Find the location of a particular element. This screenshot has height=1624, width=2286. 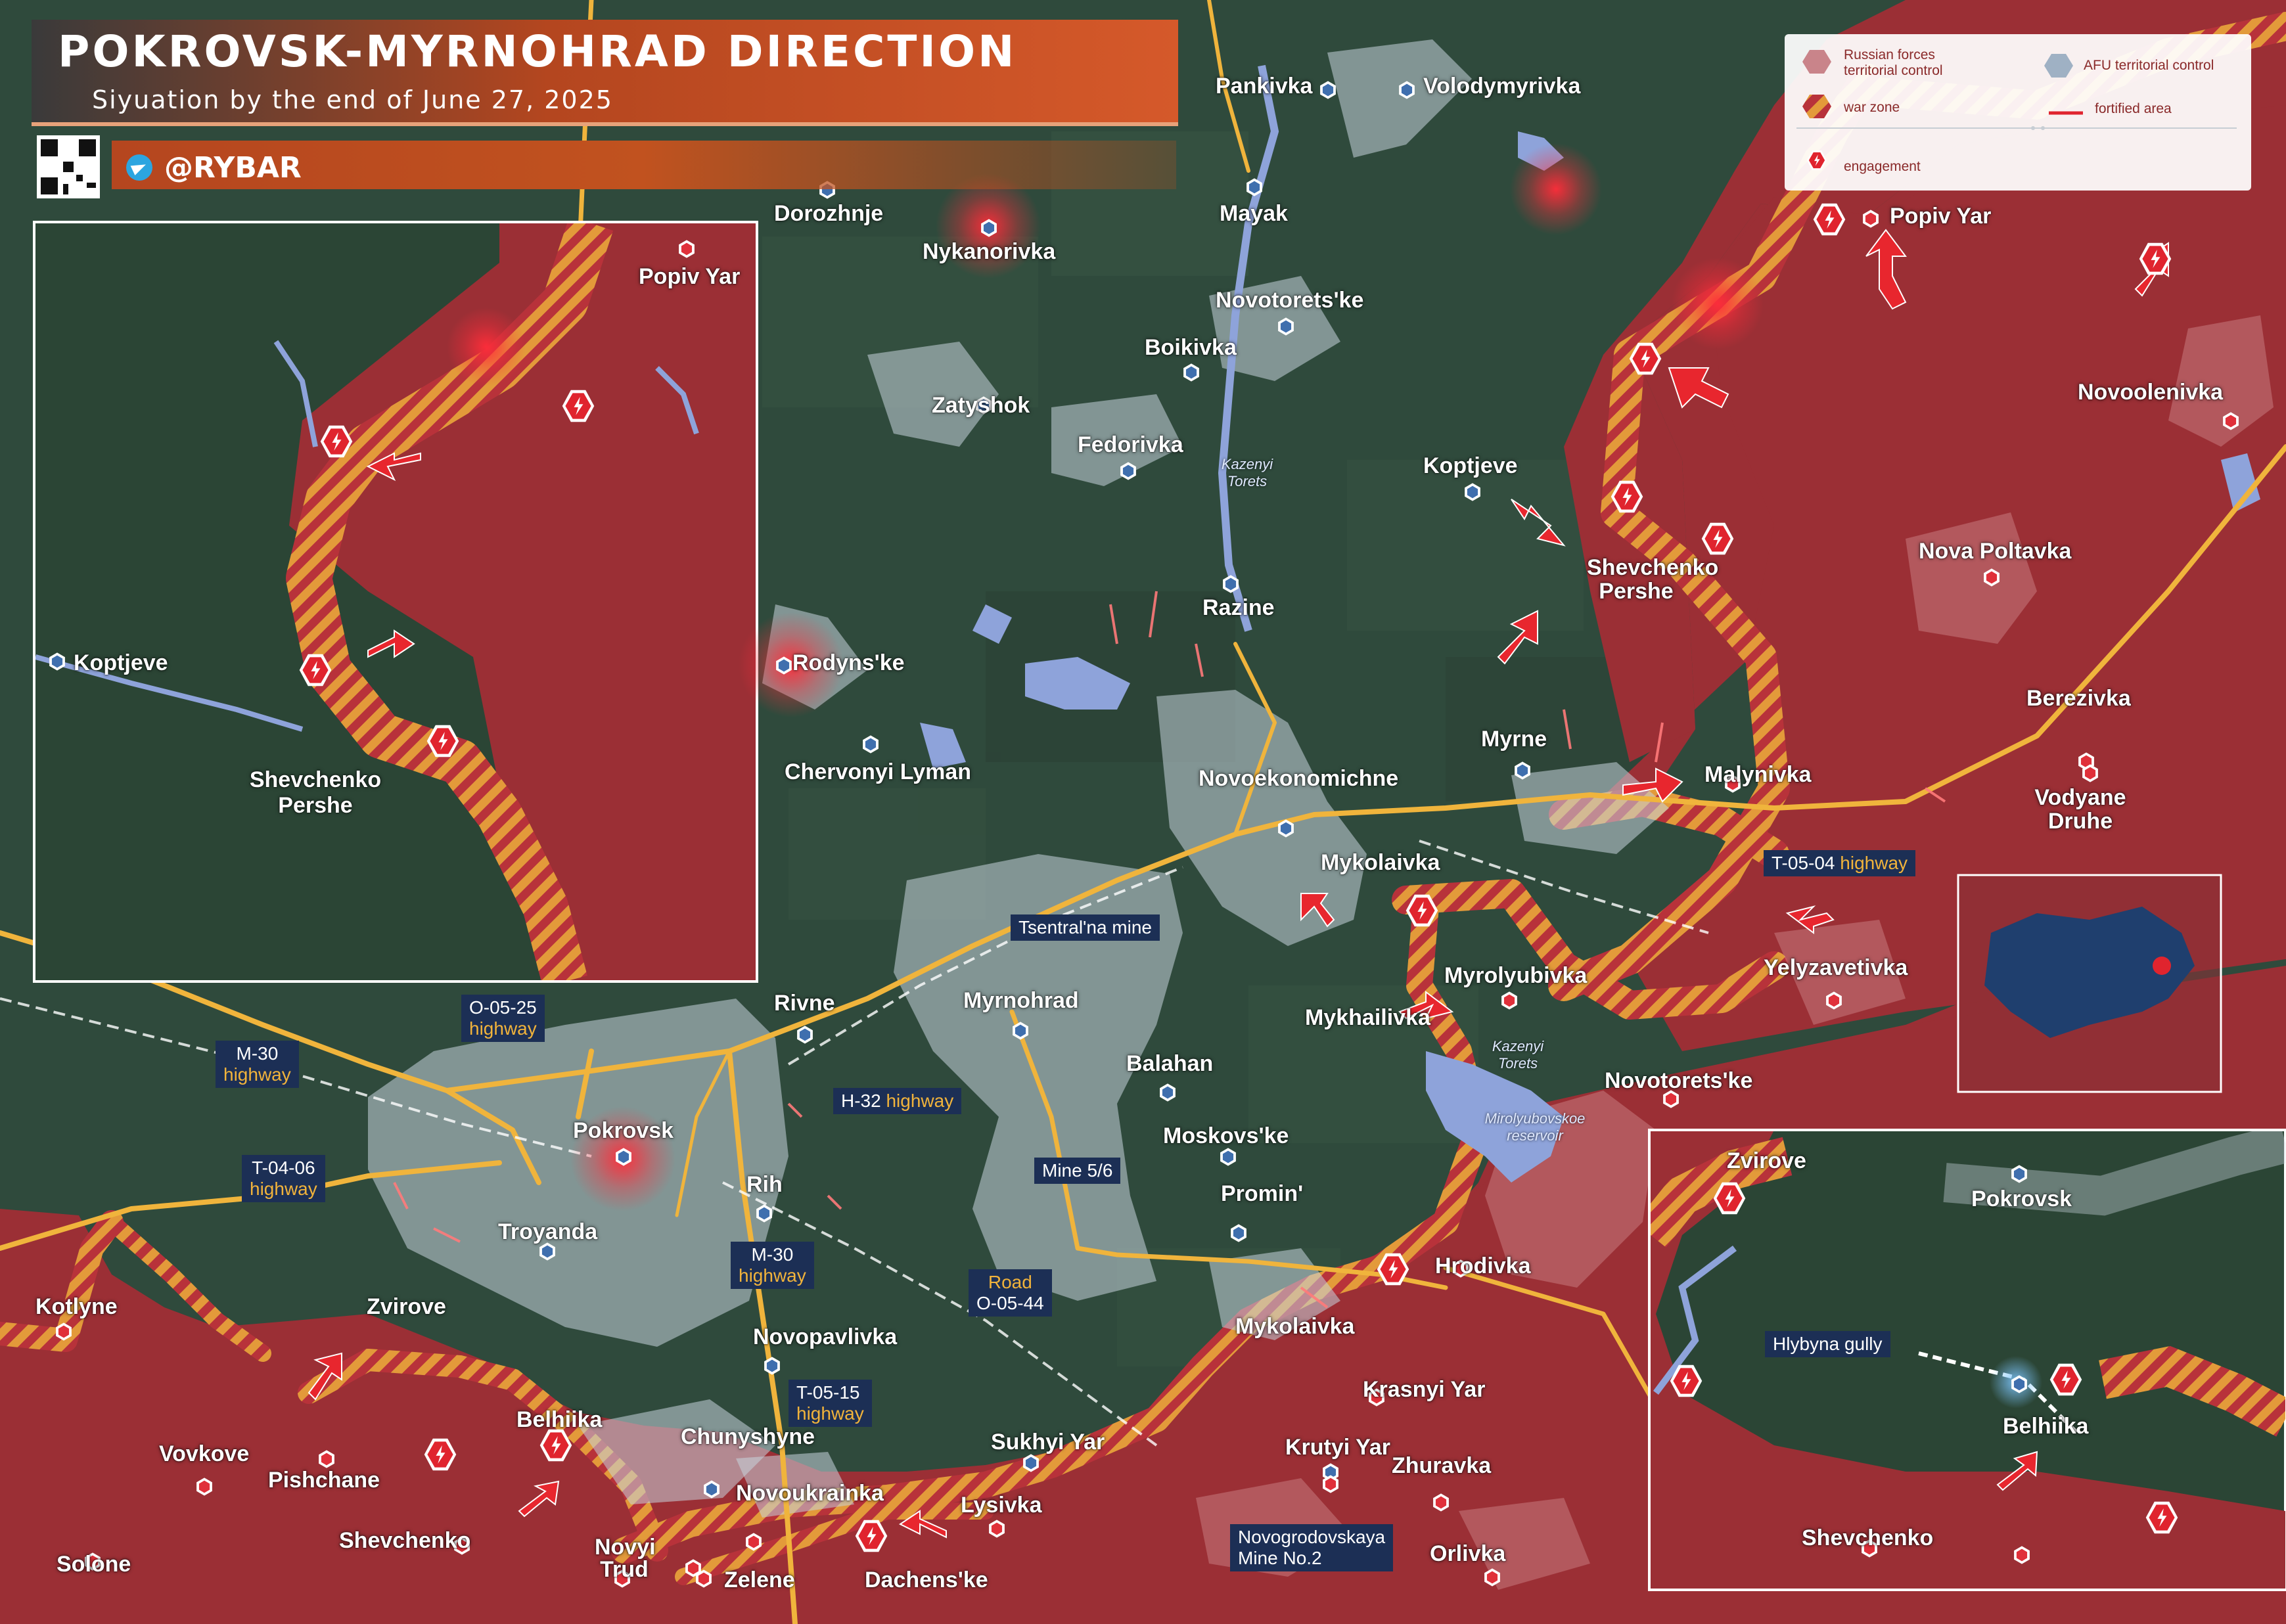

place-novyi-trud: Novyi Trud is located at coordinates (625, 1558).